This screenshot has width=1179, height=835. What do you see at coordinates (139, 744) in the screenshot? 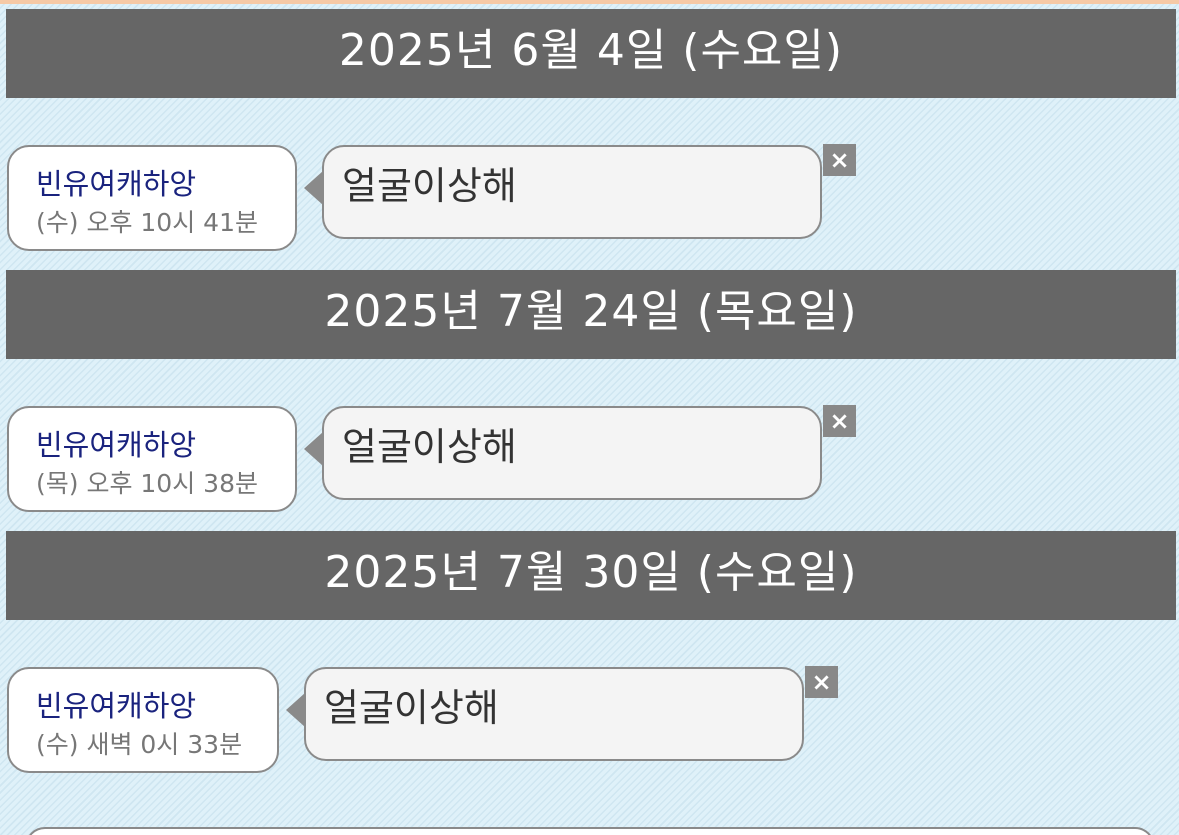
I see `message-time: (수) 새벽 0시 33분` at bounding box center [139, 744].